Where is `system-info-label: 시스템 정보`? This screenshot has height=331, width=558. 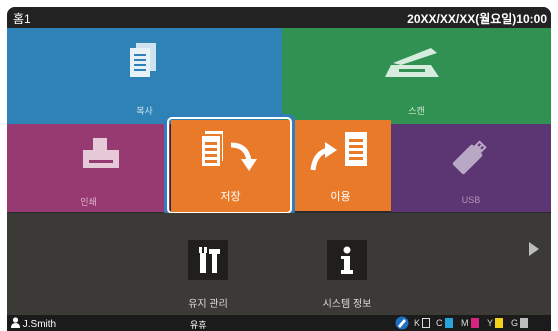
system-info-label: 시스템 정보 is located at coordinates (347, 304).